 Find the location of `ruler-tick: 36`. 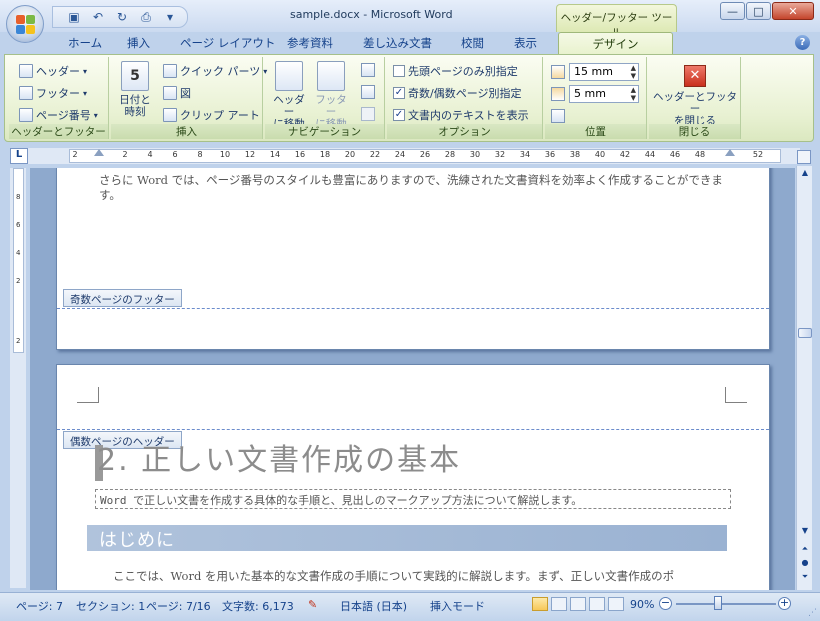

ruler-tick: 36 is located at coordinates (550, 154).